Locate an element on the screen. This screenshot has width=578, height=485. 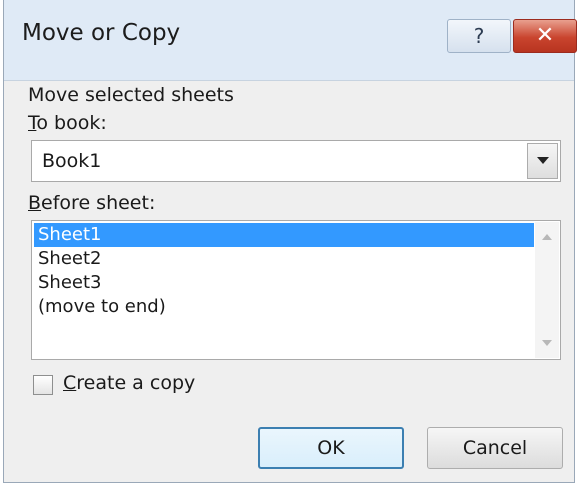
list-item: Sheet3 is located at coordinates (284, 283).